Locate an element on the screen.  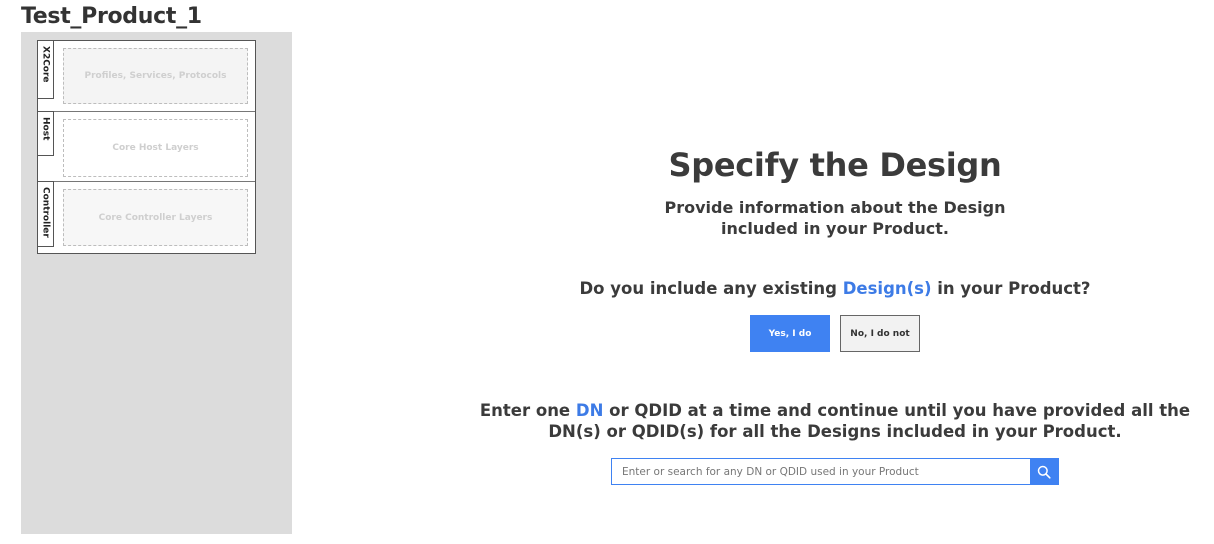
layer-tab-host: Host is located at coordinates (45, 133).